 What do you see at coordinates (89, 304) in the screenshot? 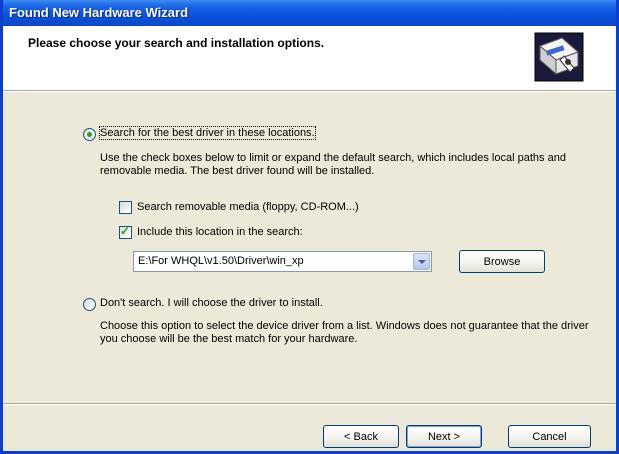
I see `manual-choose-radio` at bounding box center [89, 304].